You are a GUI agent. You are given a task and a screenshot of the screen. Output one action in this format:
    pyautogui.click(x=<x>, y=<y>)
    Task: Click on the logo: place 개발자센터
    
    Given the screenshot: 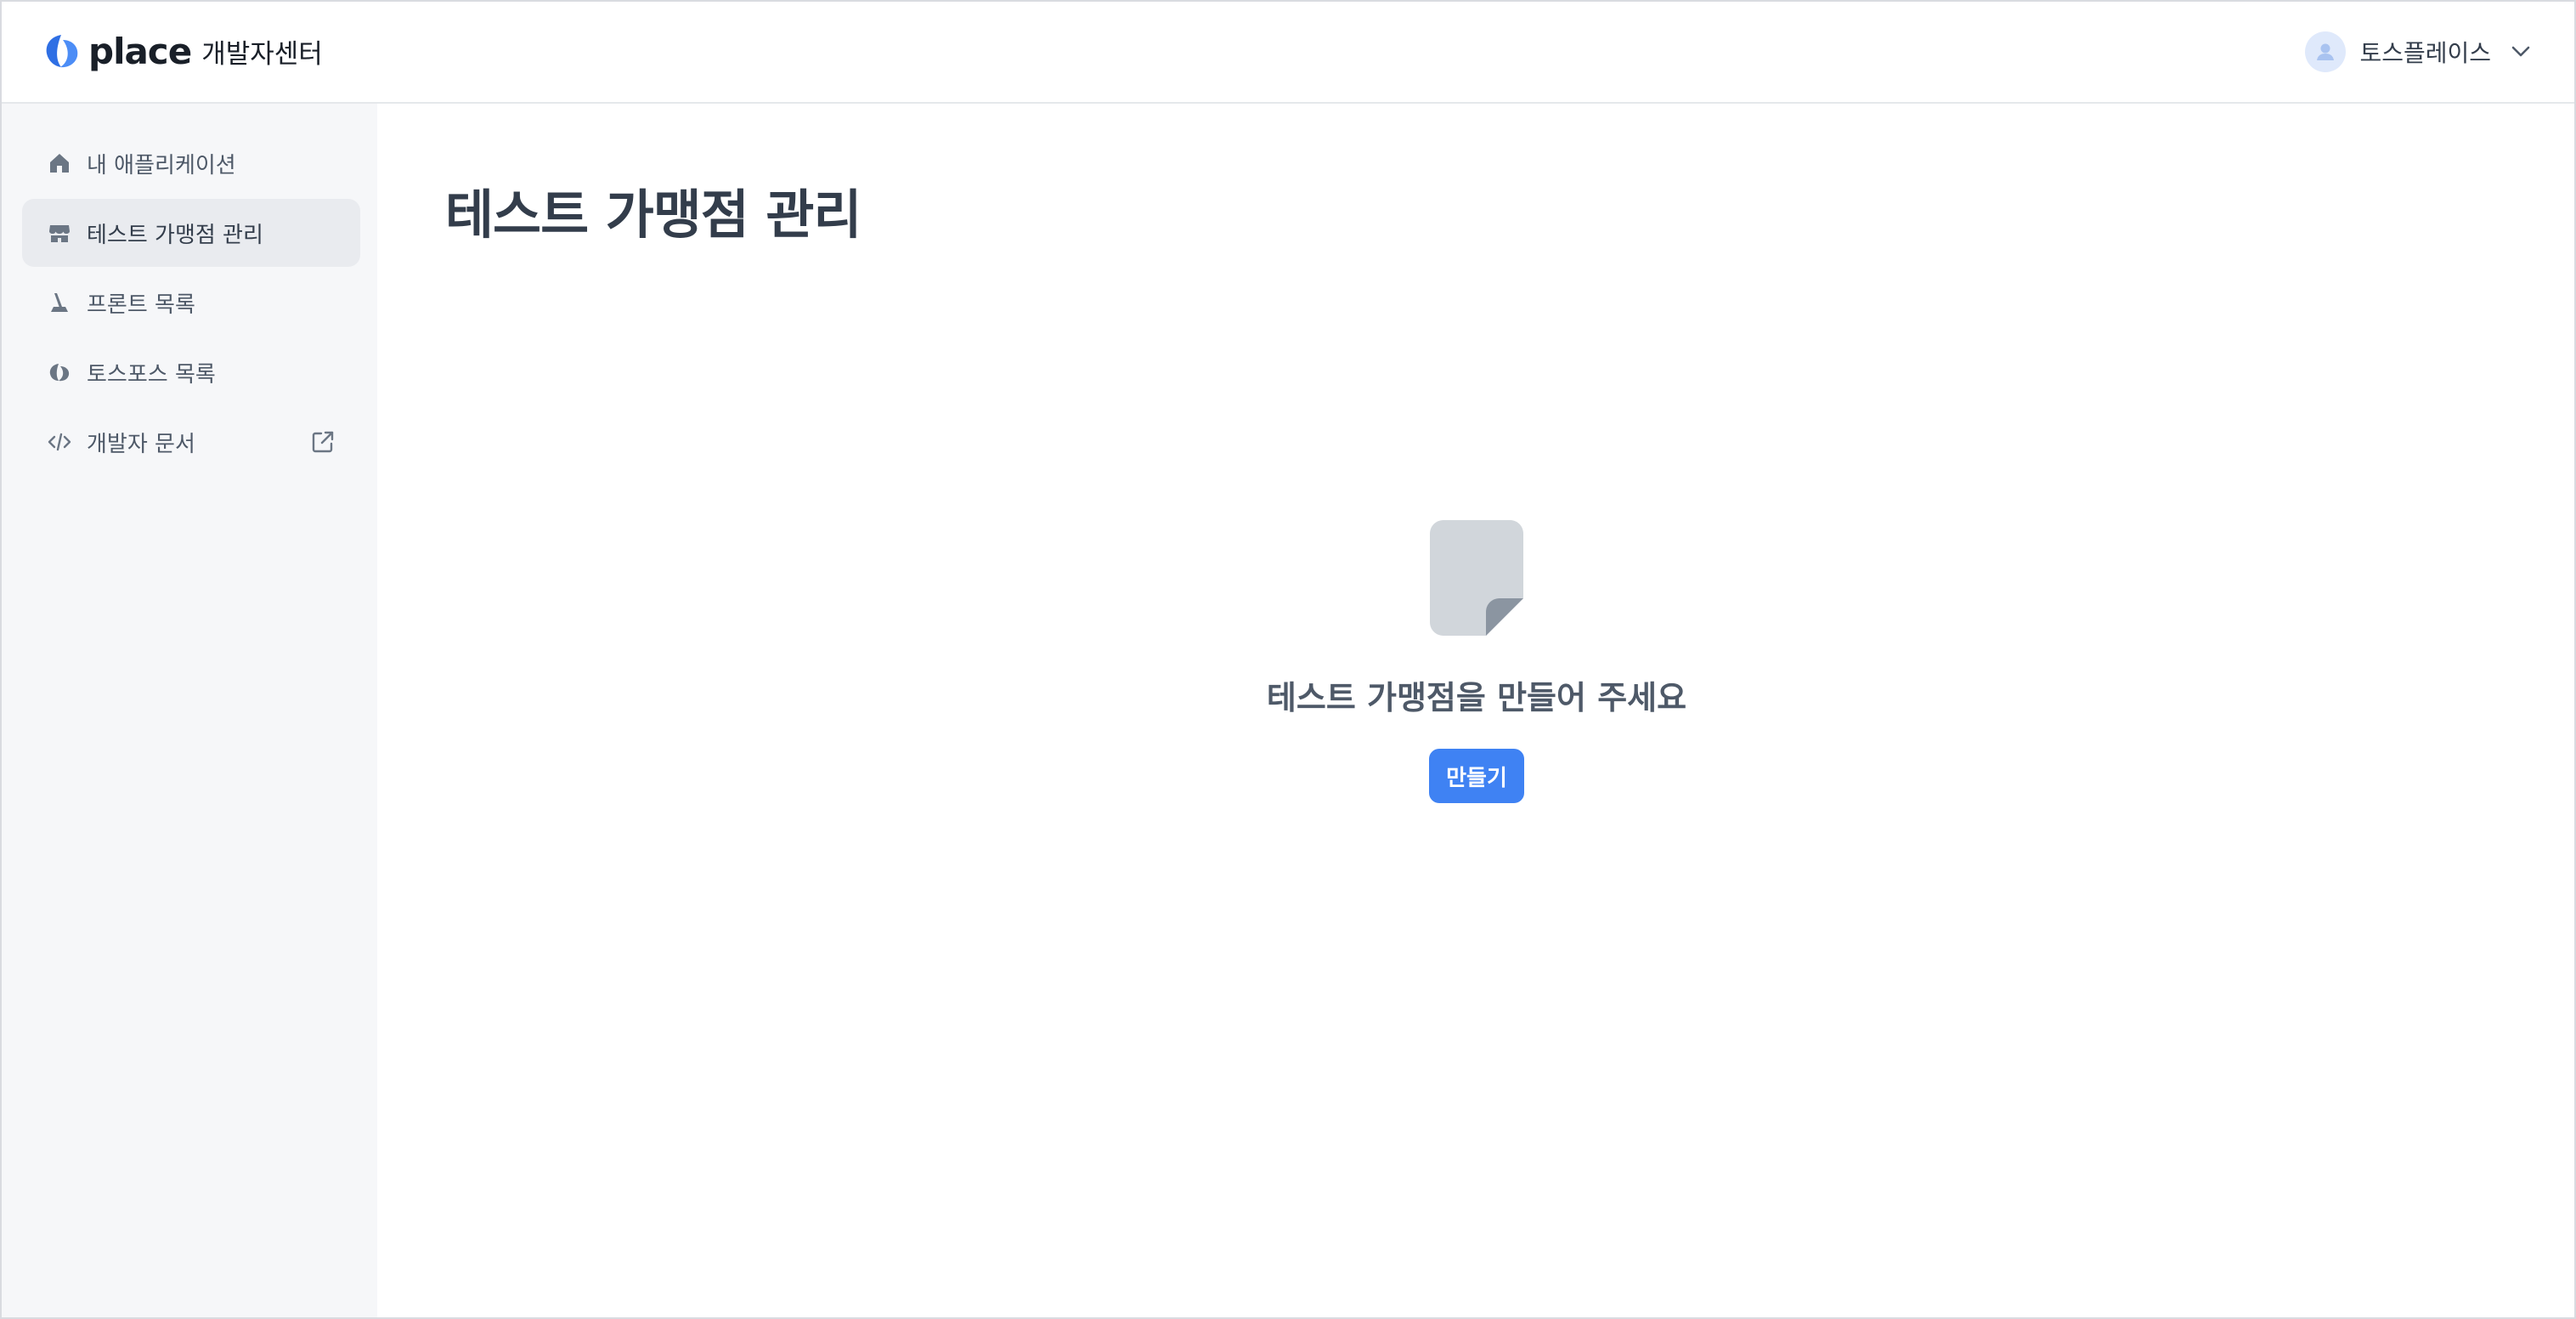 What is the action you would take?
    pyautogui.click(x=182, y=51)
    